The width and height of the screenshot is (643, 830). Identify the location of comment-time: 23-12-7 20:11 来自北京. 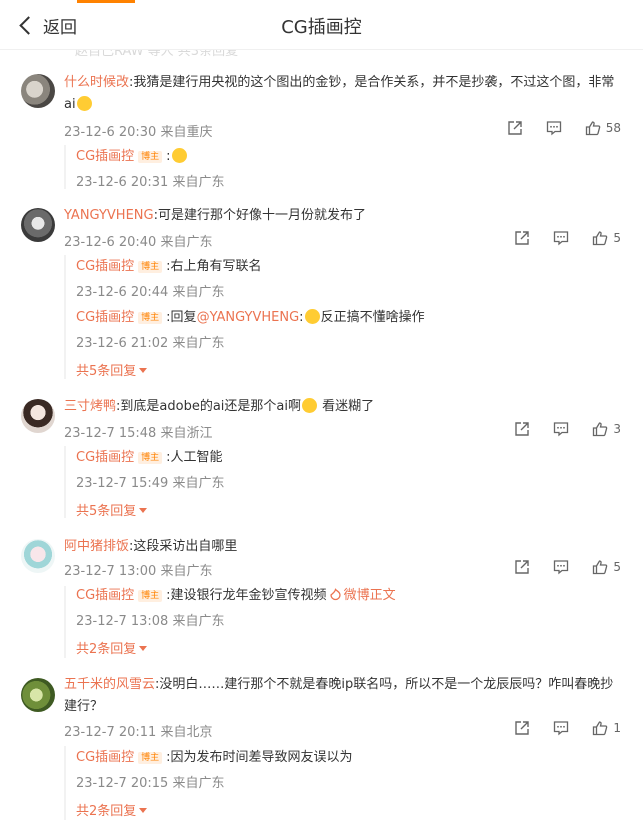
(138, 732).